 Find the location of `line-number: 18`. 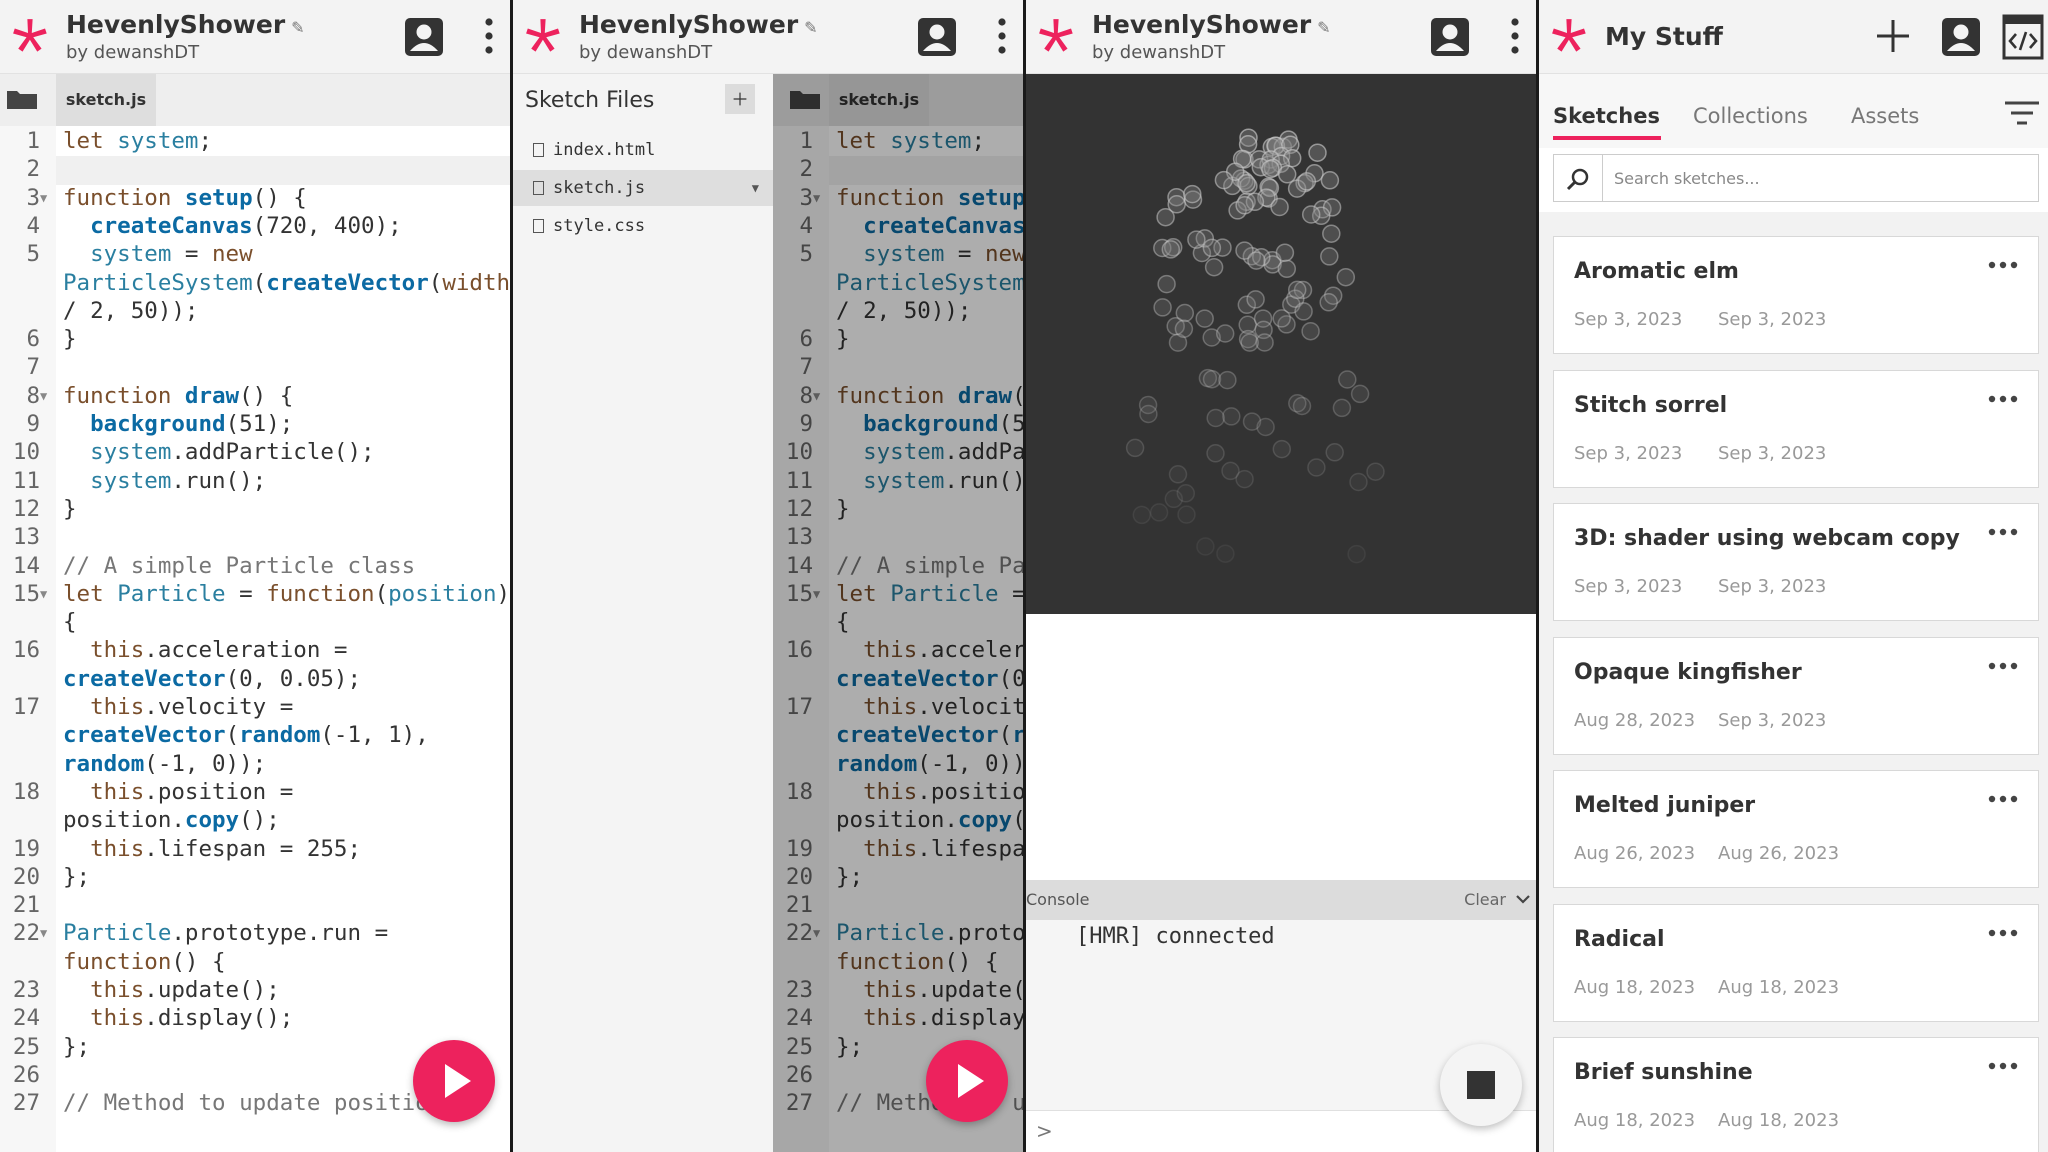

line-number: 18 is located at coordinates (26, 791).